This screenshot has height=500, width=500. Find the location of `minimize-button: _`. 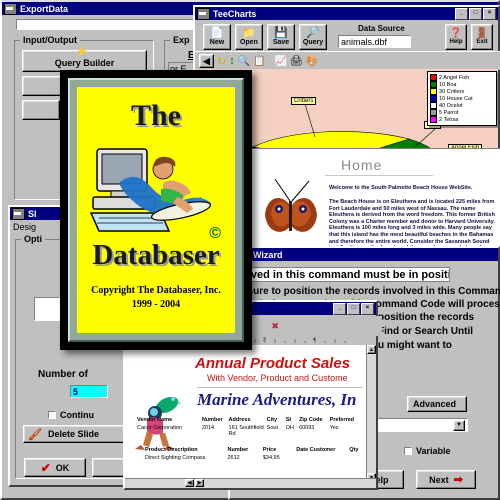

minimize-button: _ is located at coordinates (461, 13).